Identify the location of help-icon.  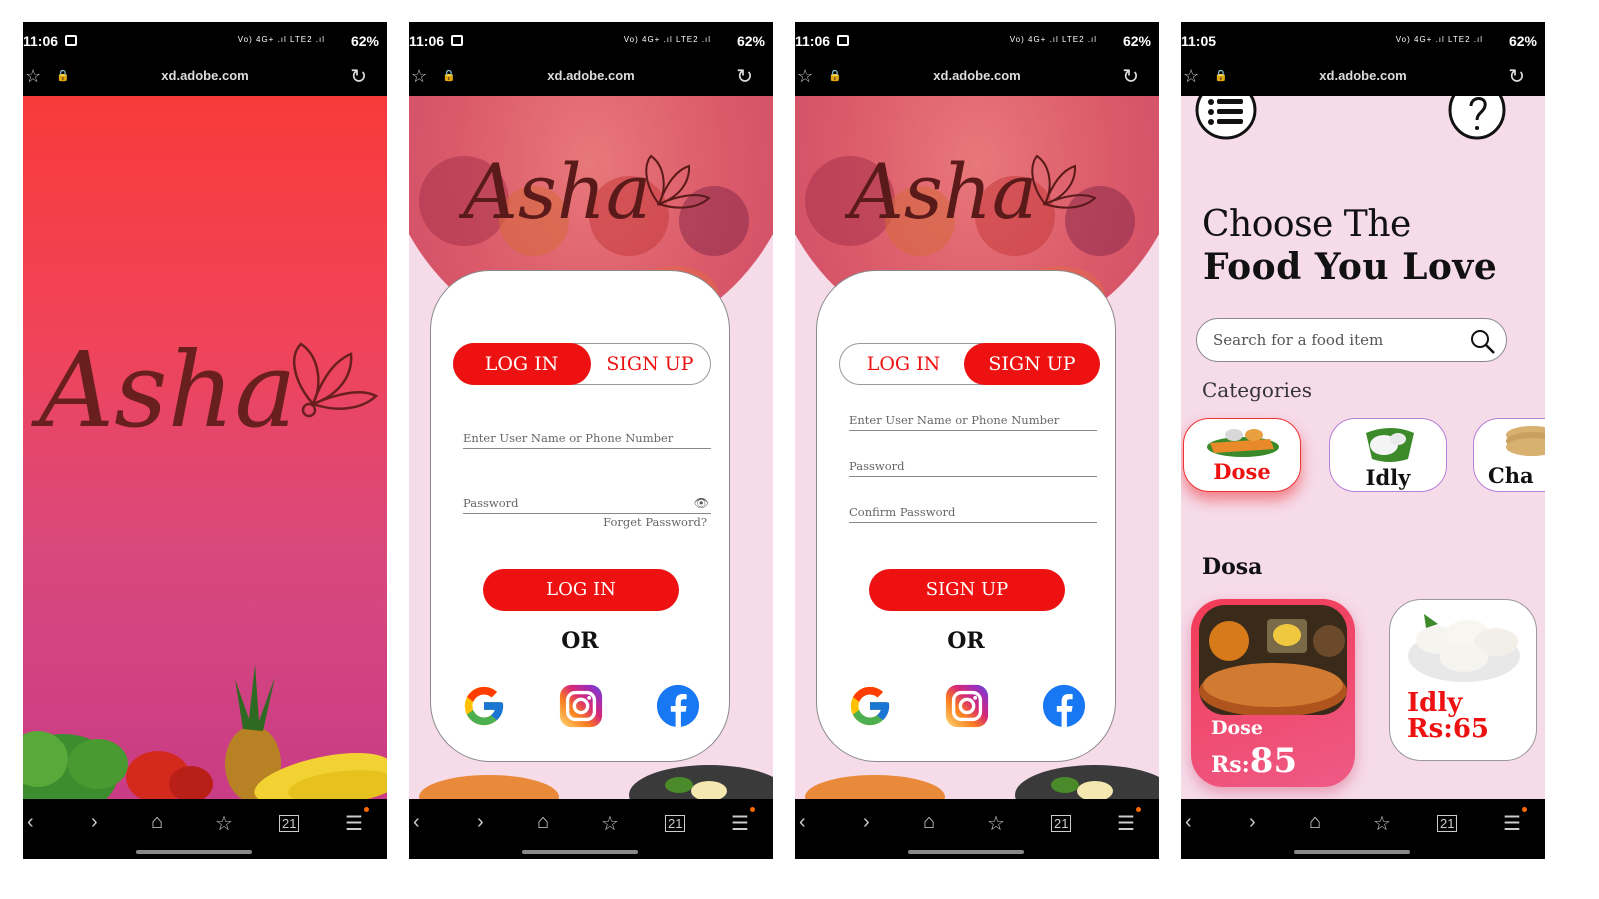
(1477, 118).